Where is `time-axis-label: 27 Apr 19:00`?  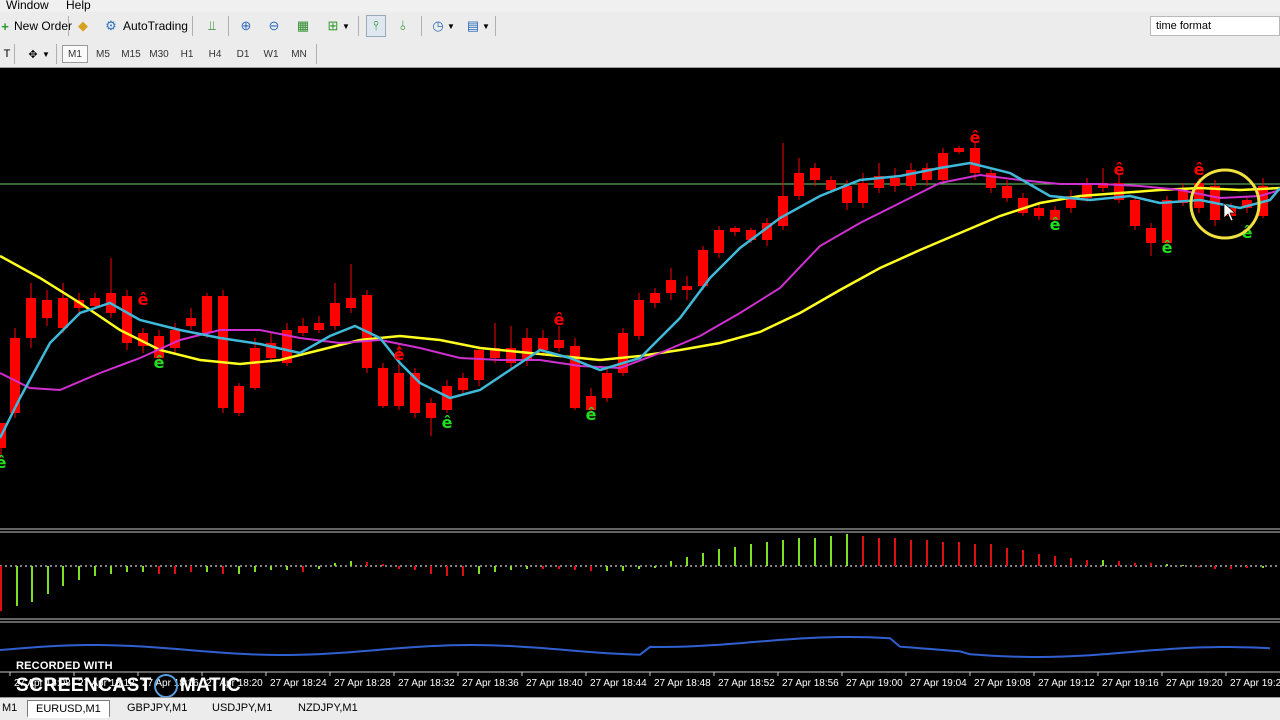
time-axis-label: 27 Apr 19:00 is located at coordinates (874, 683).